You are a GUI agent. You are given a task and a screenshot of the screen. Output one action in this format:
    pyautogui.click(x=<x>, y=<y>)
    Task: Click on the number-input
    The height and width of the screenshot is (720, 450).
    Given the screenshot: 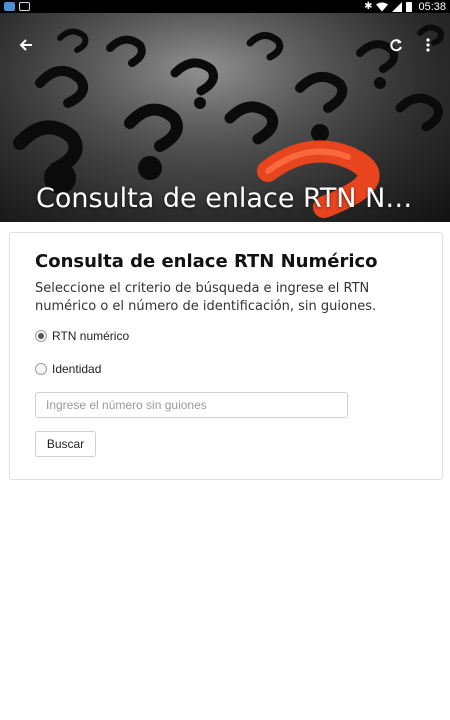 What is the action you would take?
    pyautogui.click(x=191, y=405)
    